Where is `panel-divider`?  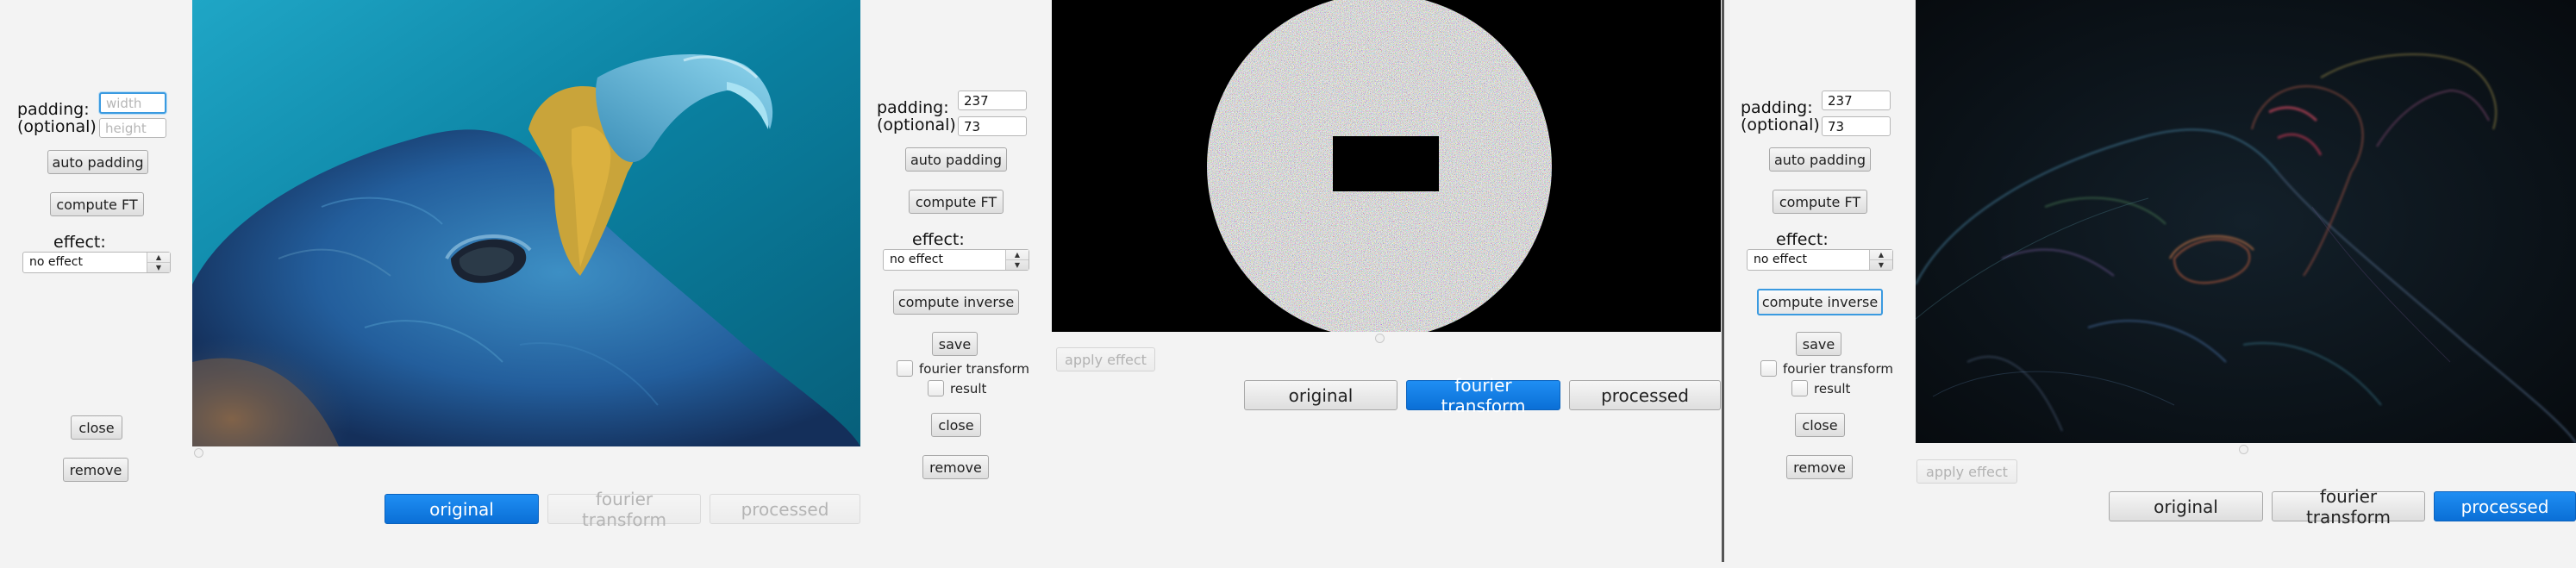
panel-divider is located at coordinates (1723, 281).